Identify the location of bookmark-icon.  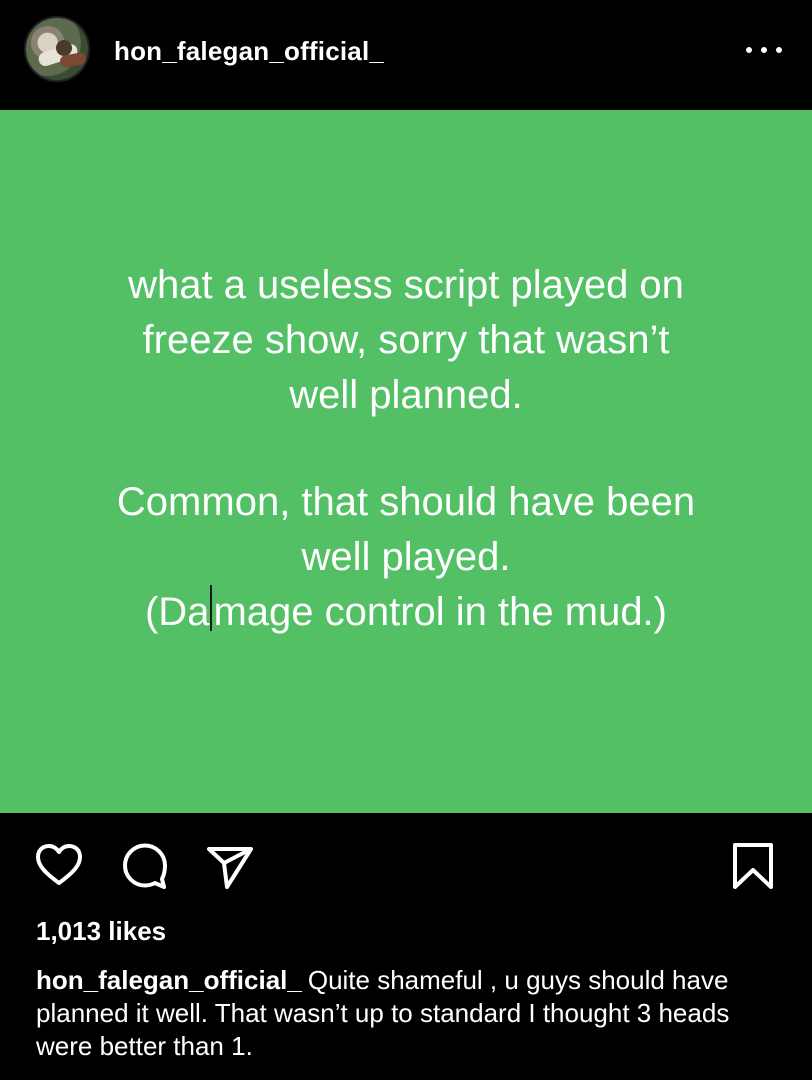
(753, 866).